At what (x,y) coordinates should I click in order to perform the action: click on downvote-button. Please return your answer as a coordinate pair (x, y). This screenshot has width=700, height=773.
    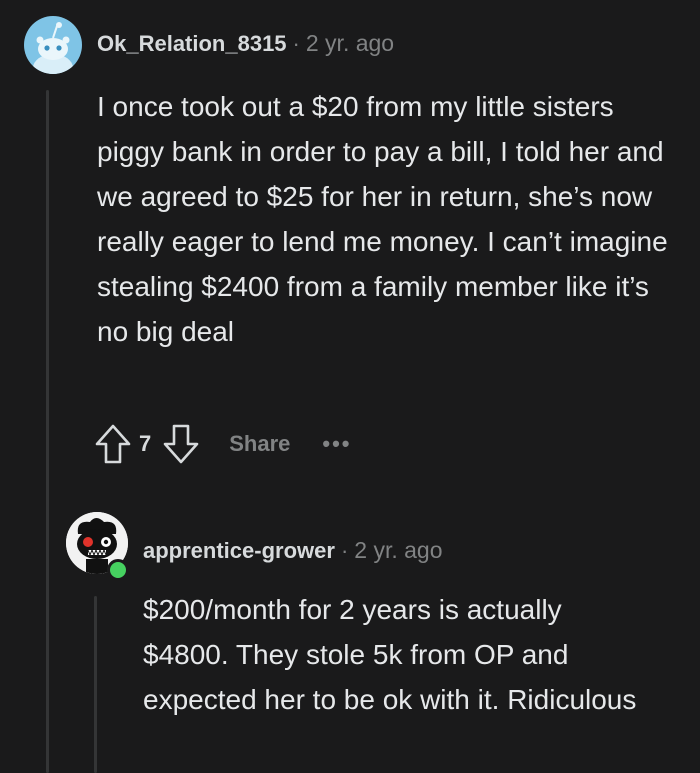
    Looking at the image, I should click on (181, 444).